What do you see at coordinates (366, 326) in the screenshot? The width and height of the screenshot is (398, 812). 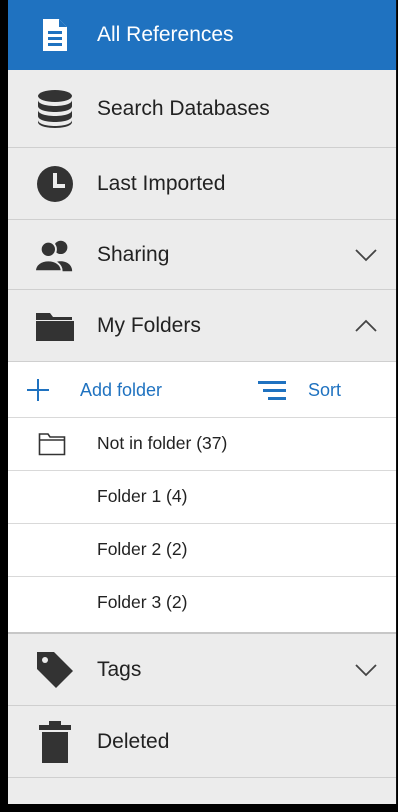 I see `chevron-up-icon` at bounding box center [366, 326].